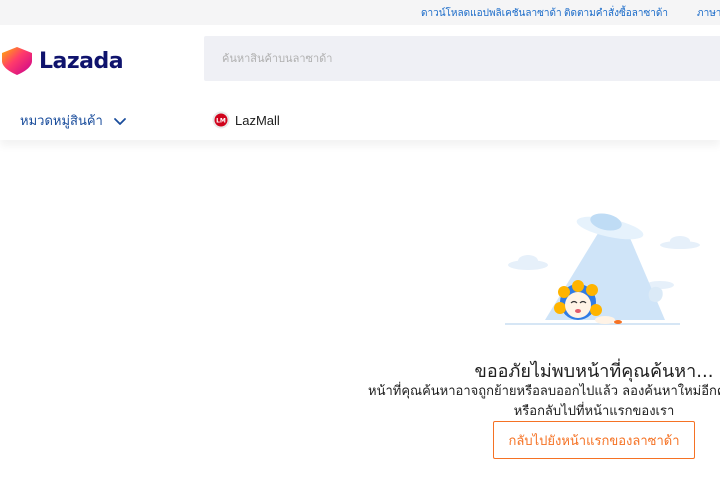 This screenshot has height=480, width=720. I want to click on nav-bar: หมวดหมู่สินค้า LM LazMall, so click(360, 120).